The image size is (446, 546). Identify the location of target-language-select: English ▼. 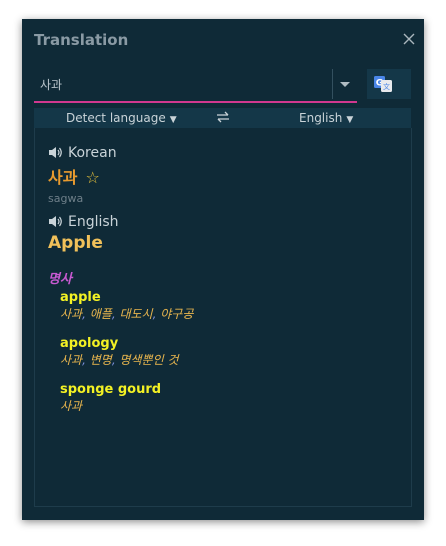
(326, 118).